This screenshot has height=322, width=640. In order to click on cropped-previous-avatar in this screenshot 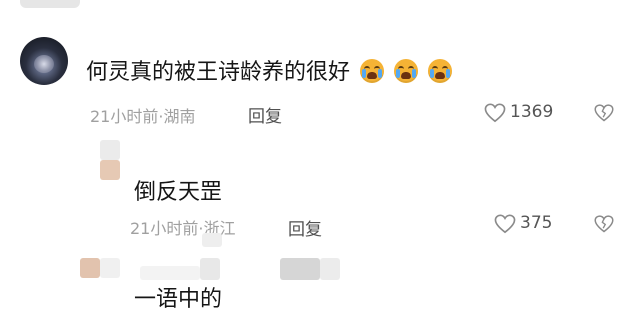, I will do `click(50, 4)`.